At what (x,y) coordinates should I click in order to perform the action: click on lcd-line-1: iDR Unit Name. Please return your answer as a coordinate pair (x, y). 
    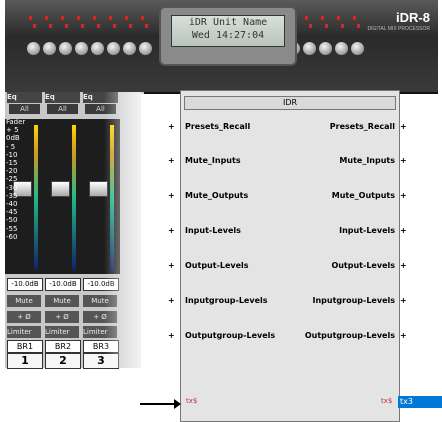
    Looking at the image, I should click on (228, 22).